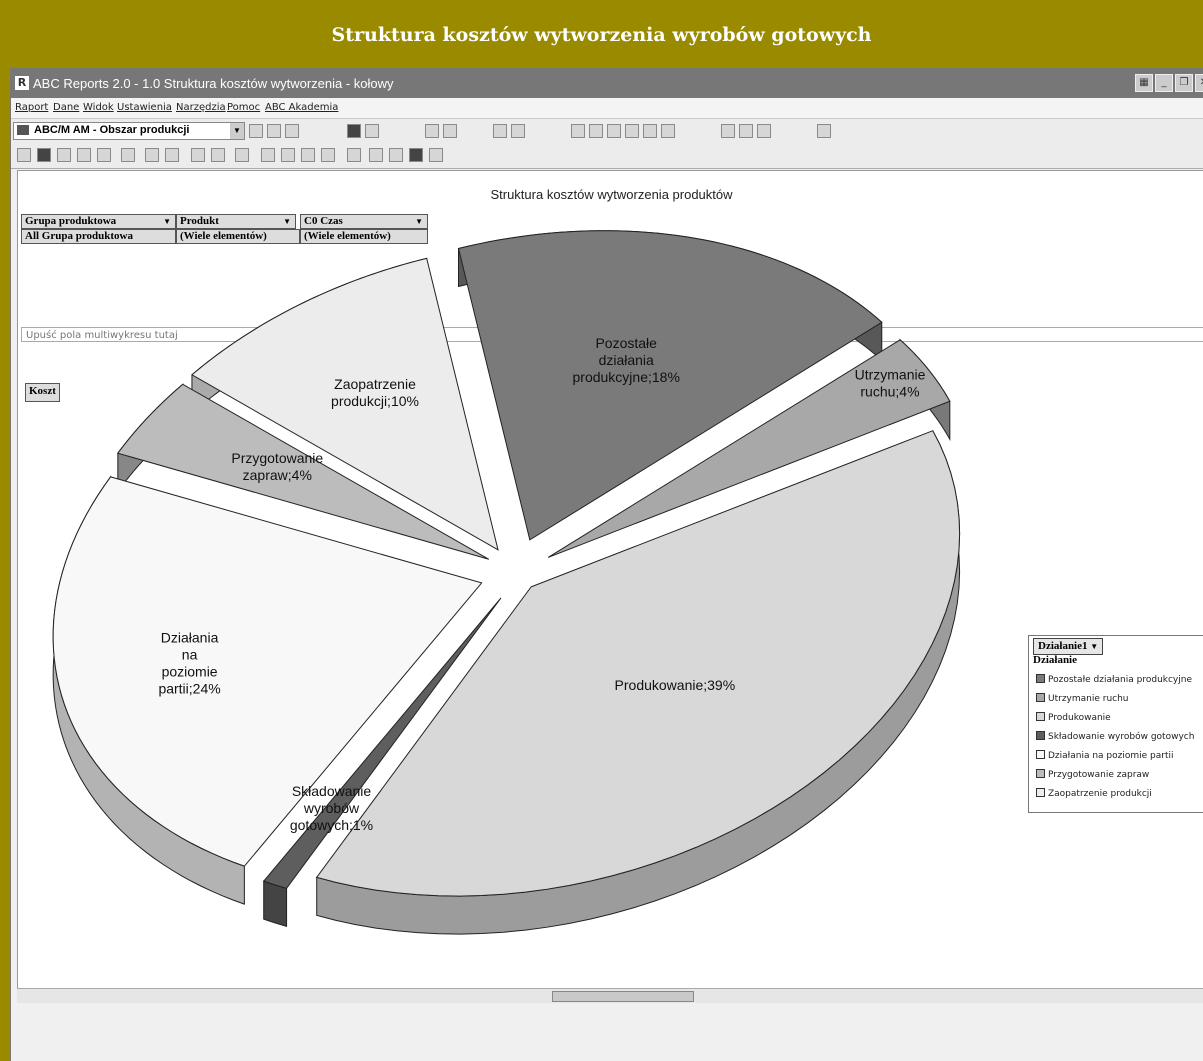  I want to click on export-icon, so click(764, 131).